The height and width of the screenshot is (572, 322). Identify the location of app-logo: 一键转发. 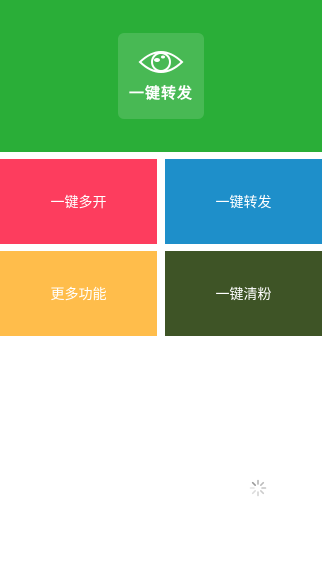
(161, 76).